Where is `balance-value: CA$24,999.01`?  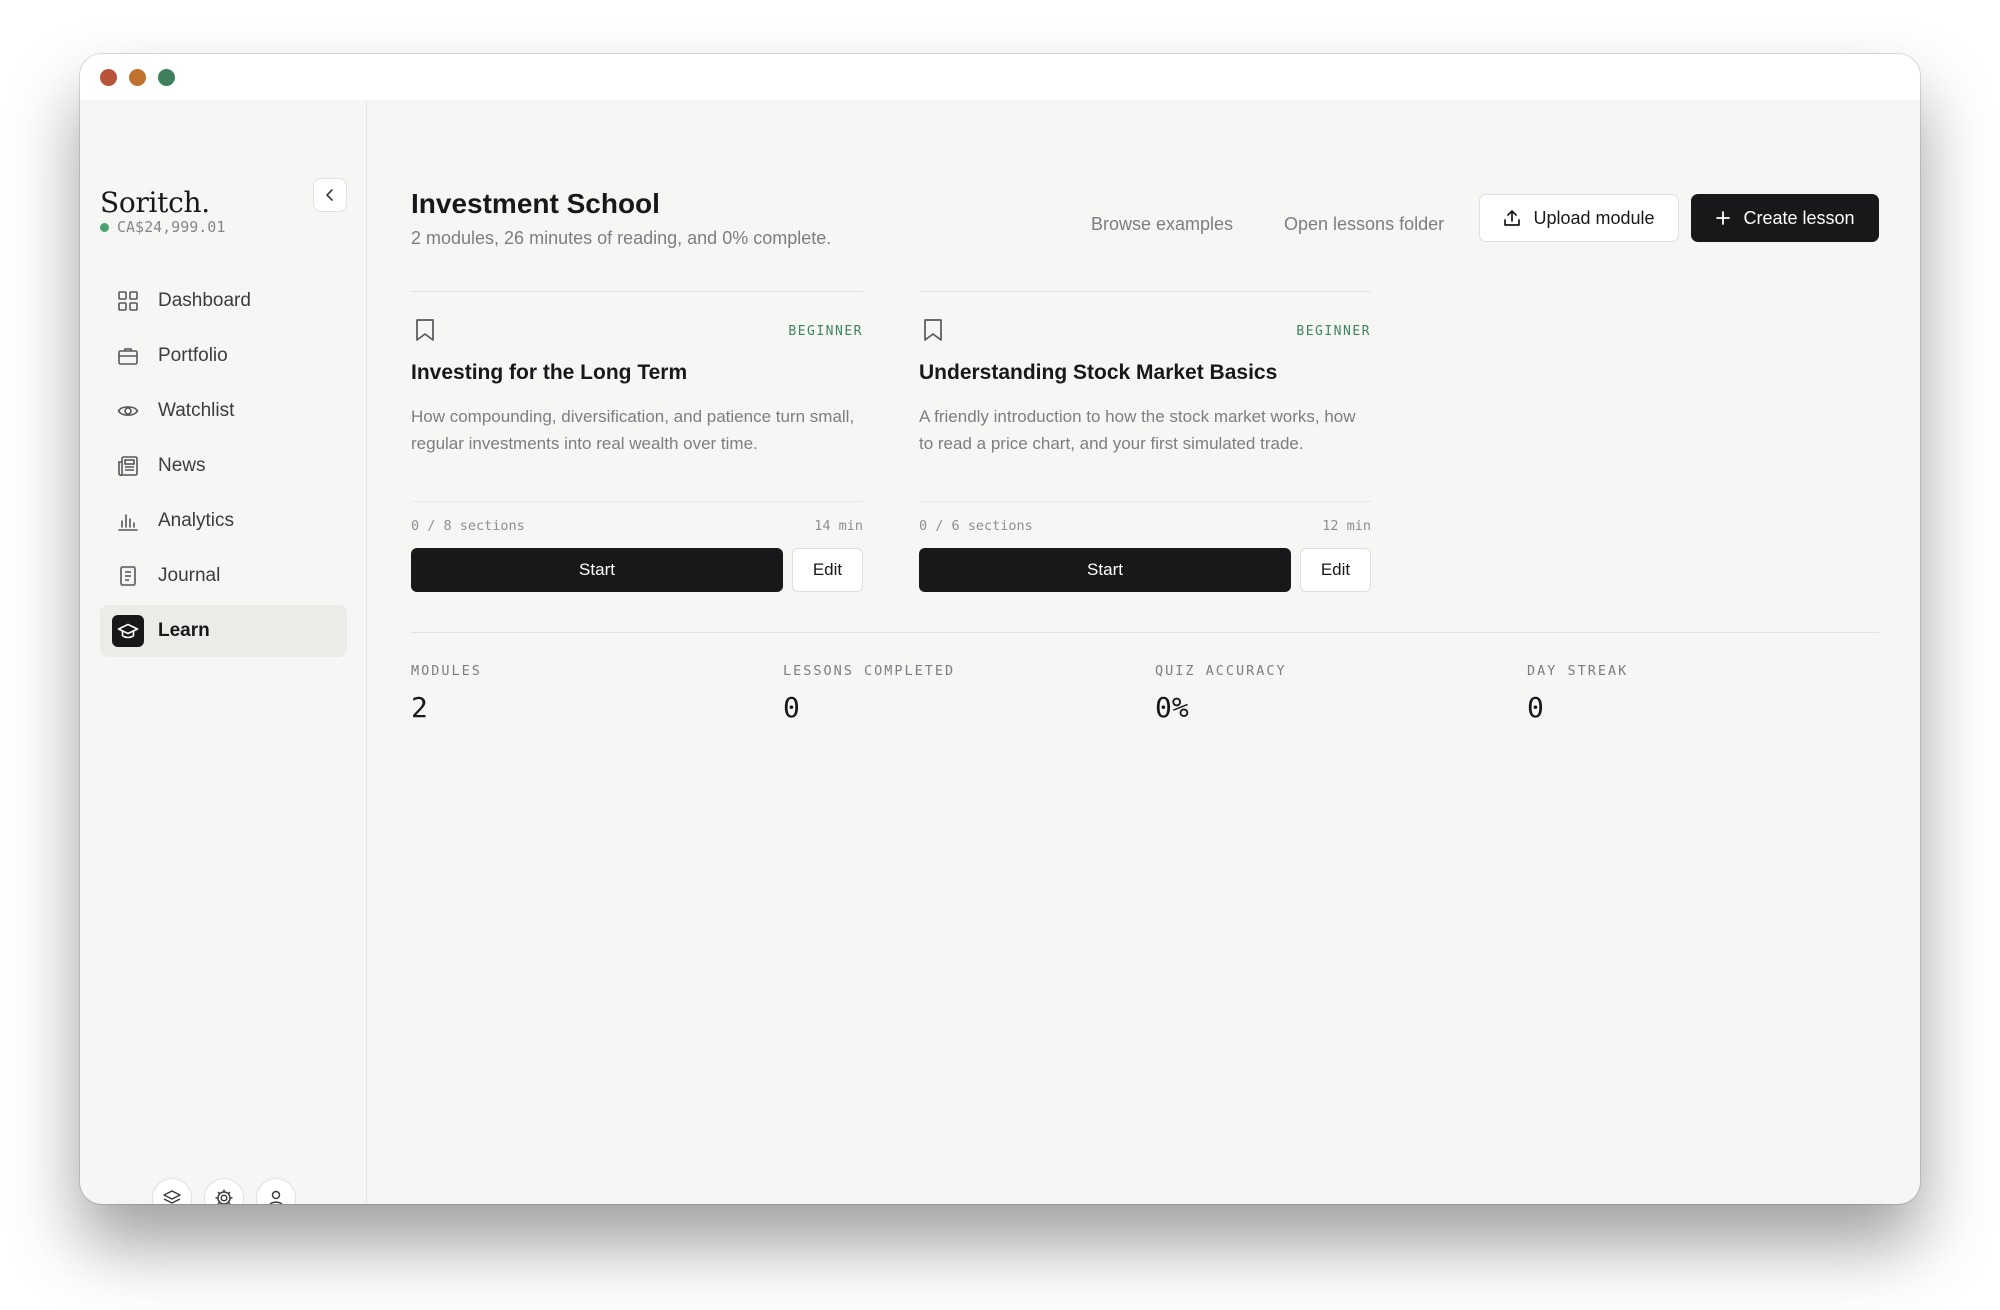 balance-value: CA$24,999.01 is located at coordinates (171, 227).